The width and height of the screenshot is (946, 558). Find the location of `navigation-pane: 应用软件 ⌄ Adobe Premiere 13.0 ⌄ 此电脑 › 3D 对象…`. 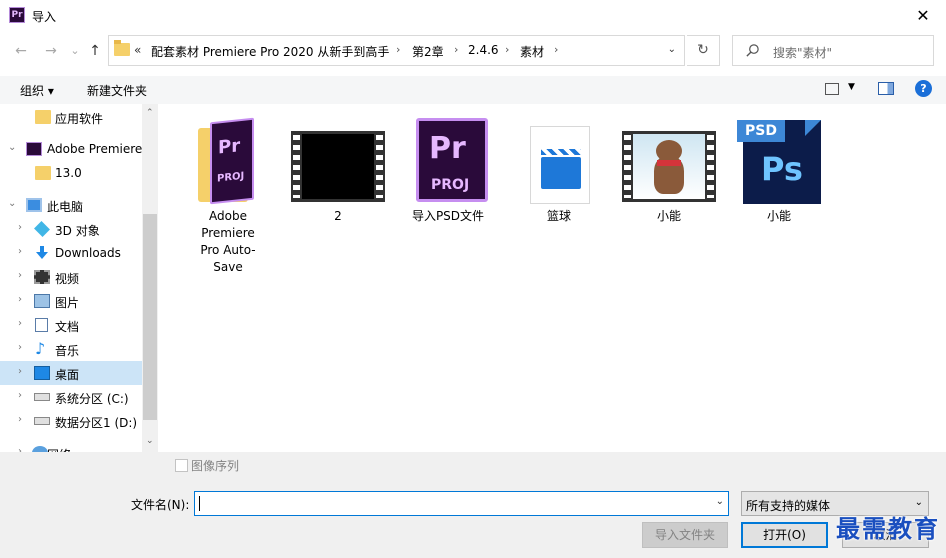

navigation-pane: 应用软件 ⌄ Adobe Premiere 13.0 ⌄ 此电脑 › 3D 对象… is located at coordinates (79, 278).